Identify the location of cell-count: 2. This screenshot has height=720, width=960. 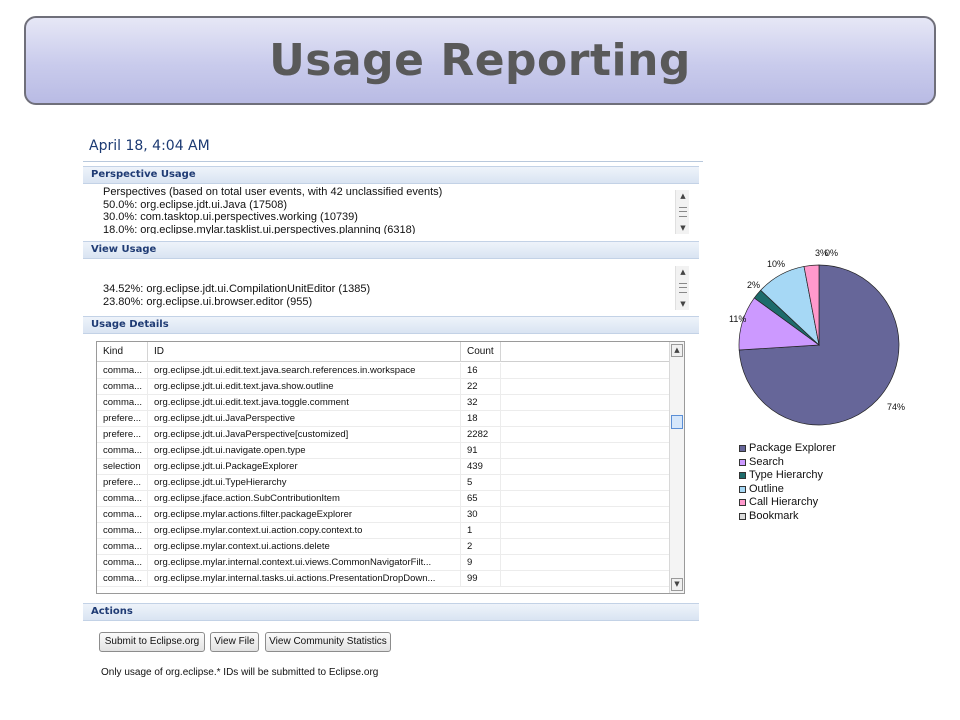
(481, 547).